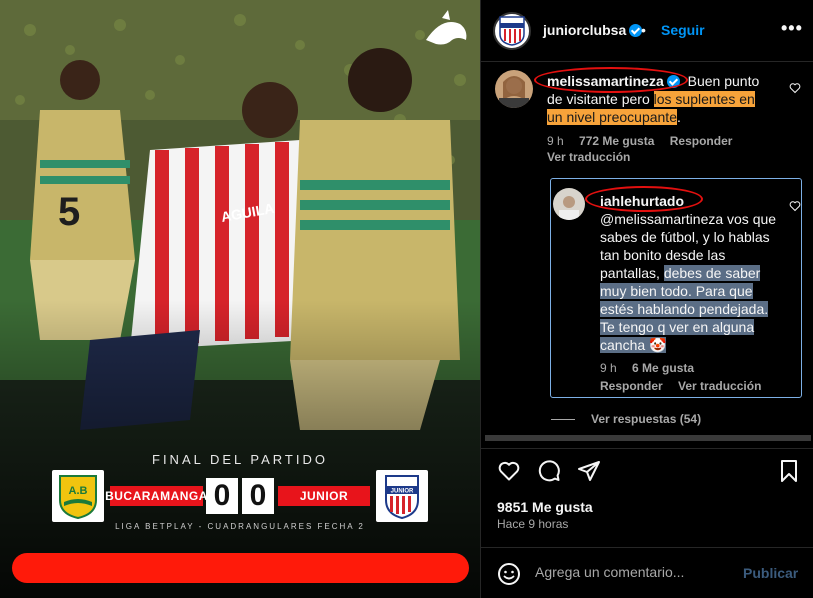 This screenshot has width=813, height=598. I want to click on comment-meta: 9 h 772 Me gusta Responder, so click(639, 141).